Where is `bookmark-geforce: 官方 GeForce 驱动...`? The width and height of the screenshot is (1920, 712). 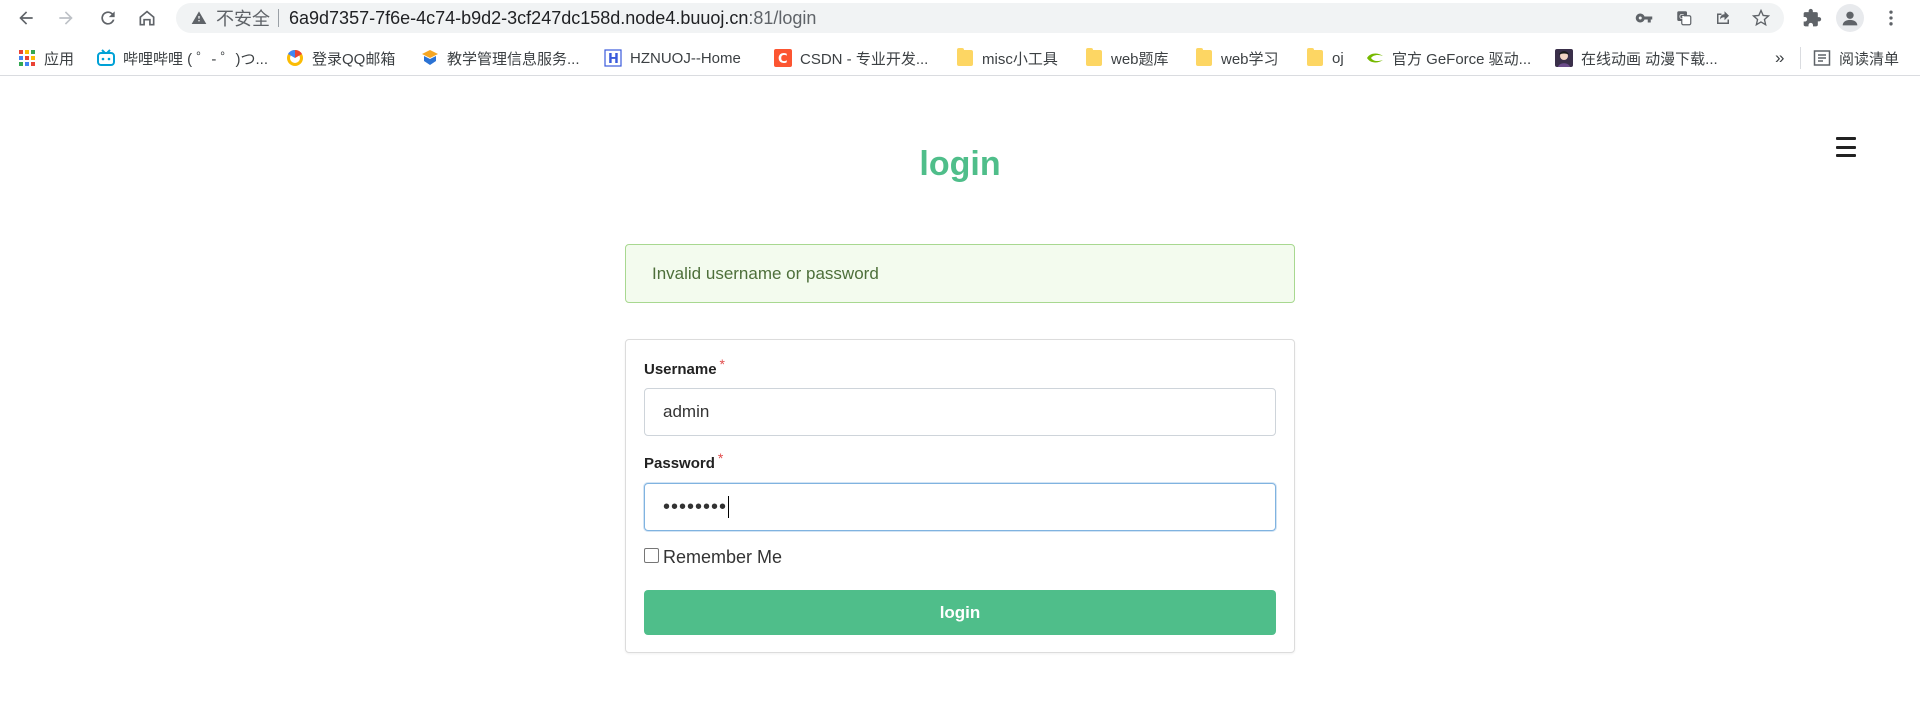
bookmark-geforce: 官方 GeForce 驱动... is located at coordinates (1448, 58).